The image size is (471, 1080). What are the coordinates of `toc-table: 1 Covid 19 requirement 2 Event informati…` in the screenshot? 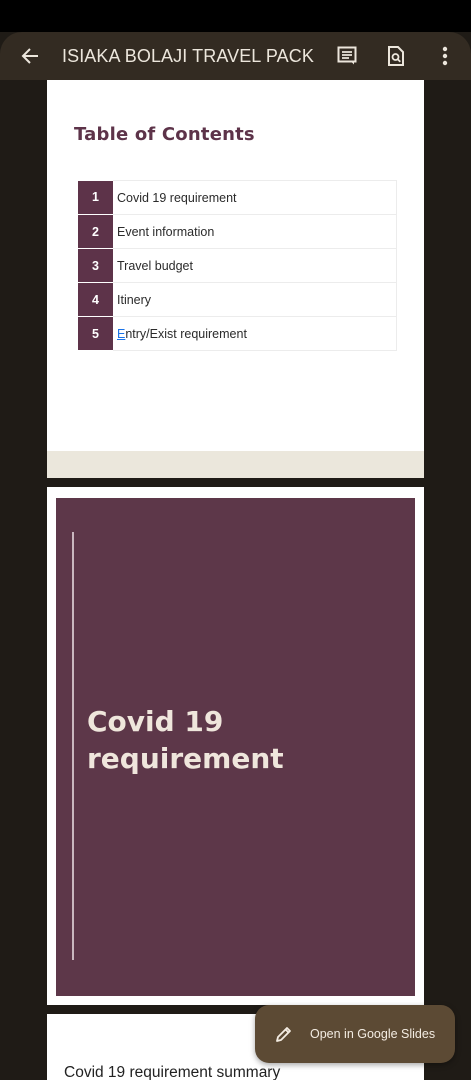 It's located at (237, 265).